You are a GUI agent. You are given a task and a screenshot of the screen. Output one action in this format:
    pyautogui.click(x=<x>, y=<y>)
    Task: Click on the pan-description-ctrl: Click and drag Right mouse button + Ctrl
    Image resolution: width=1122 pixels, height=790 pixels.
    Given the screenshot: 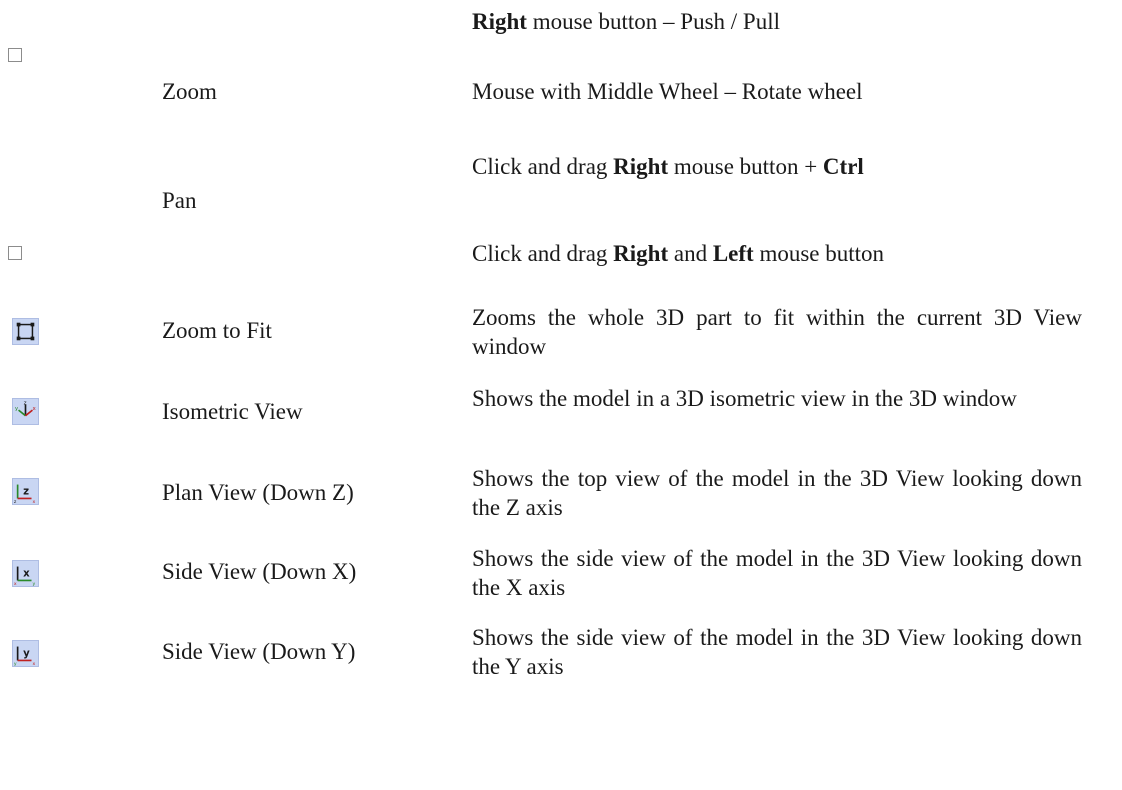 What is the action you would take?
    pyautogui.click(x=668, y=166)
    